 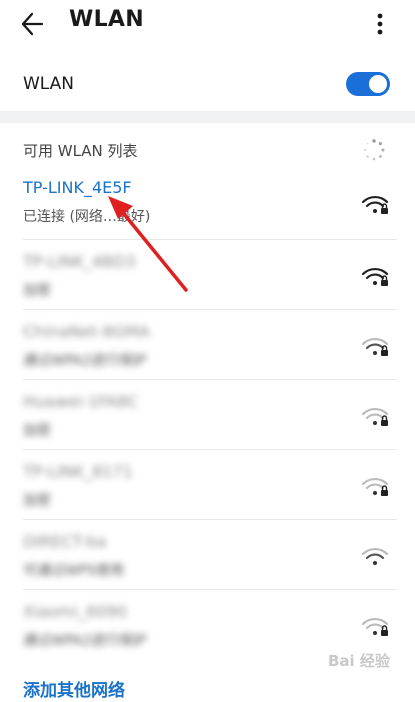 What do you see at coordinates (207, 24) in the screenshot?
I see `top-bar: WLAN` at bounding box center [207, 24].